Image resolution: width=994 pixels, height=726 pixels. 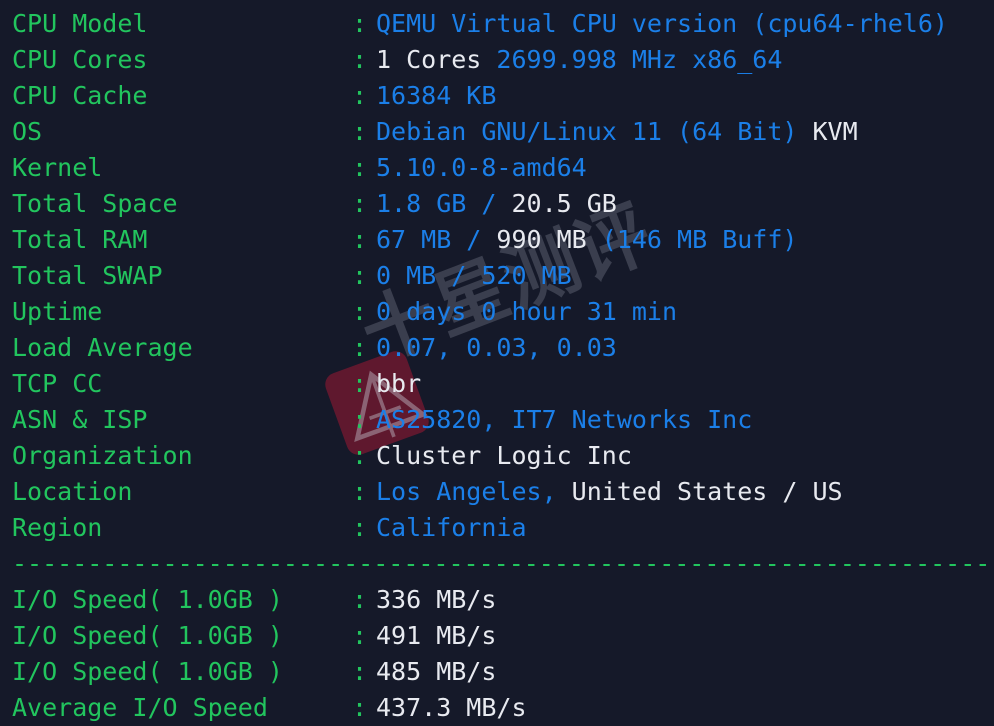 I want to click on row-label: TCP CC, so click(x=57, y=383).